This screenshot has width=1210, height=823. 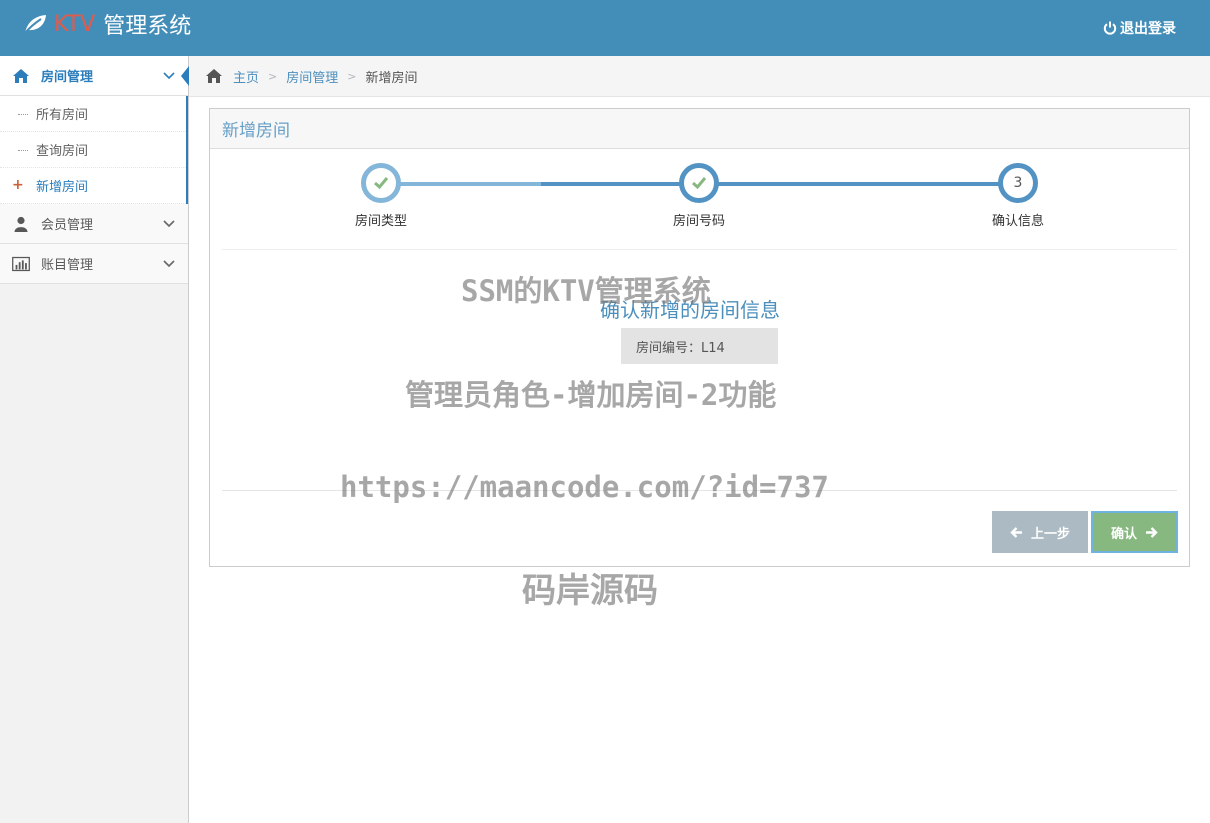 What do you see at coordinates (75, 24) in the screenshot?
I see `brand-prefix: KTV` at bounding box center [75, 24].